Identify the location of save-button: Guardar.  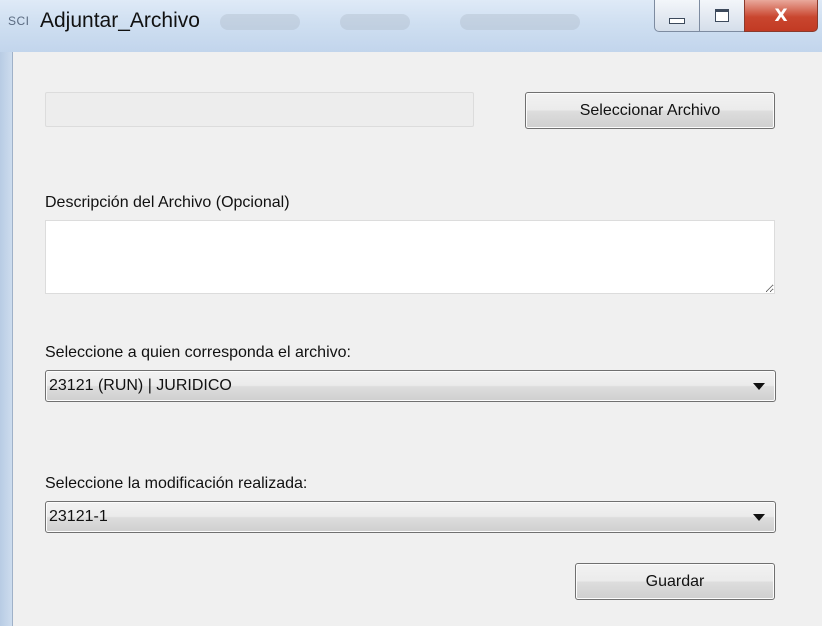
(675, 581).